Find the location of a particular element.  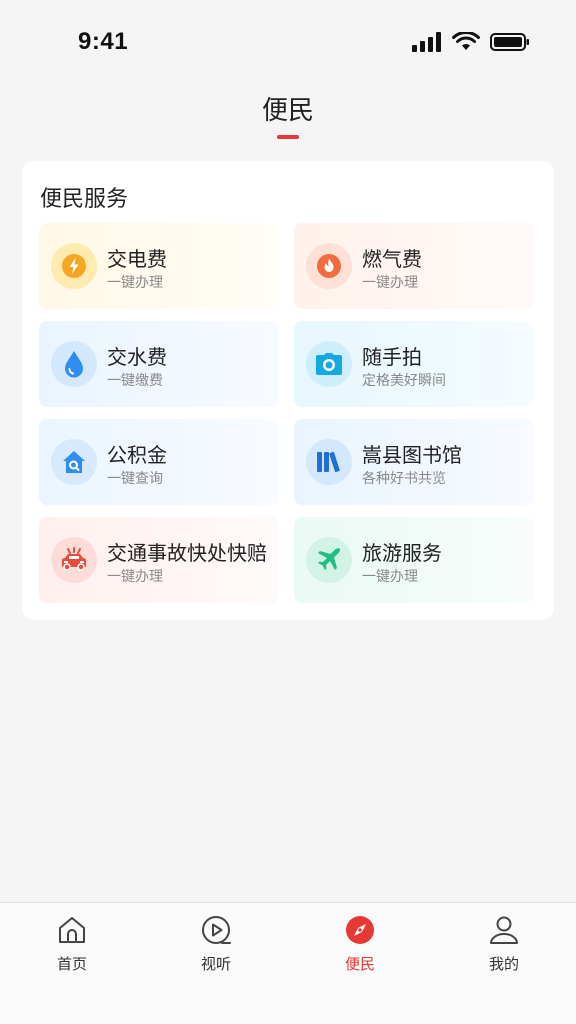

service-label: 燃气费 is located at coordinates (392, 259).